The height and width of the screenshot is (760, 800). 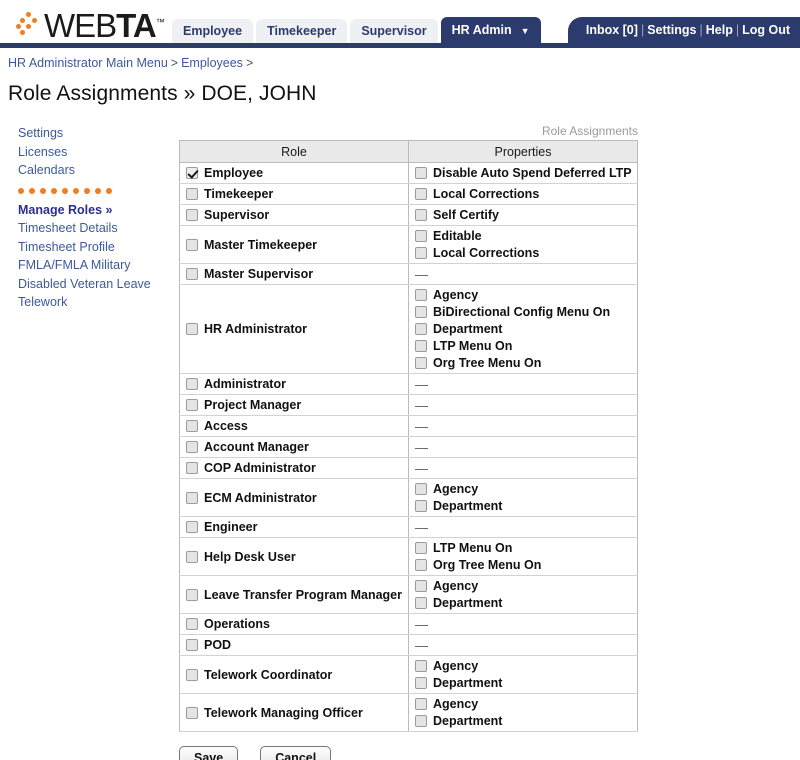 I want to click on tab-hr-admin: HR Admin ▼, so click(x=490, y=30).